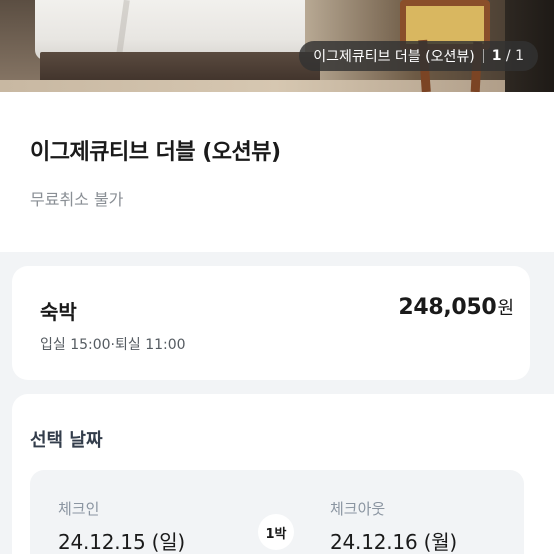 Image resolution: width=554 pixels, height=554 pixels. I want to click on nights-badge: 1박, so click(276, 532).